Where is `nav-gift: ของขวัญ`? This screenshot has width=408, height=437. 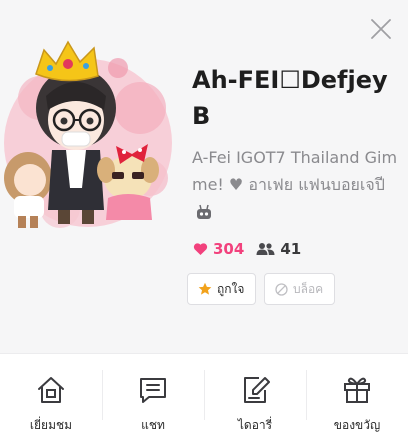
nav-gift: ของขวัญ is located at coordinates (357, 395).